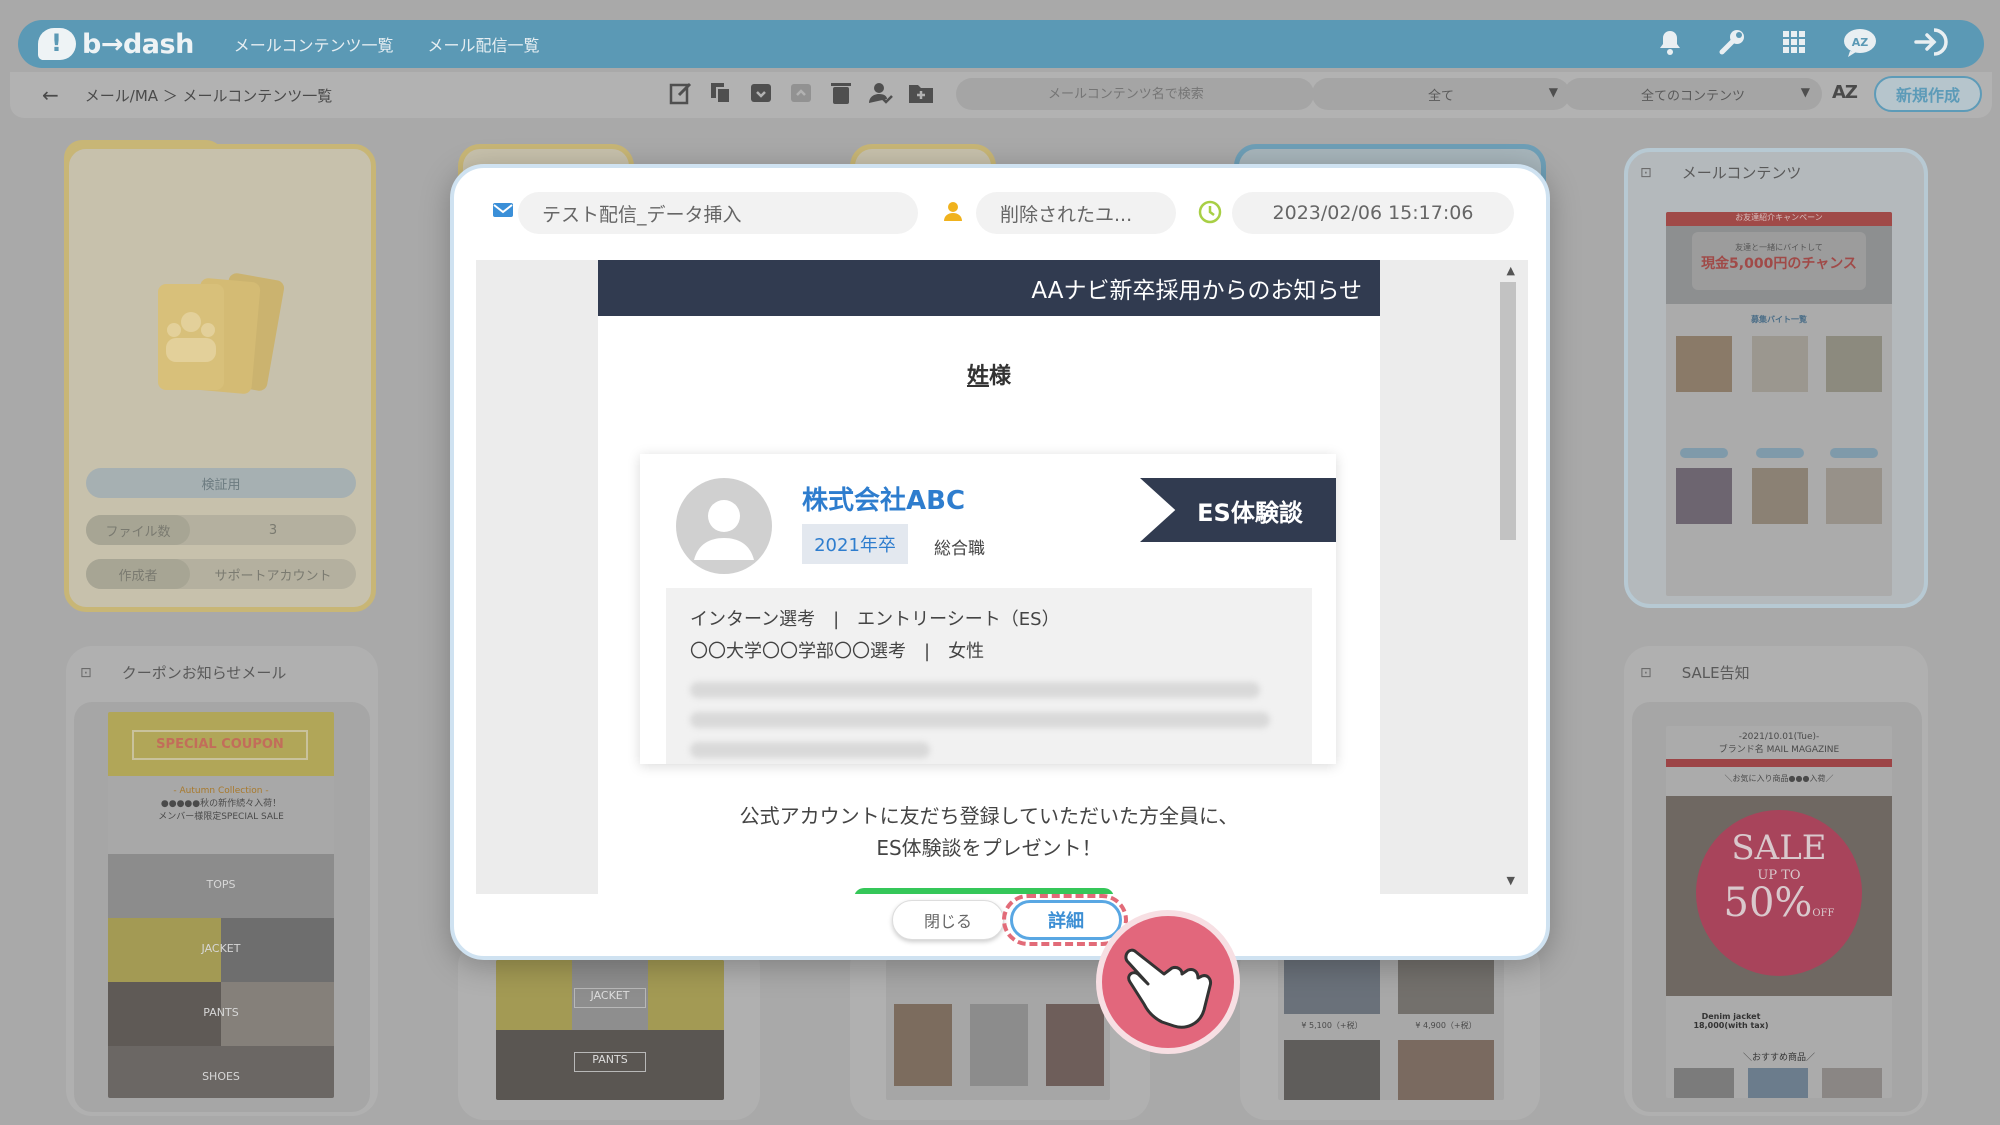 The height and width of the screenshot is (1125, 2000). I want to click on coupon-title-text: クーポンお知らせメール, so click(204, 673).